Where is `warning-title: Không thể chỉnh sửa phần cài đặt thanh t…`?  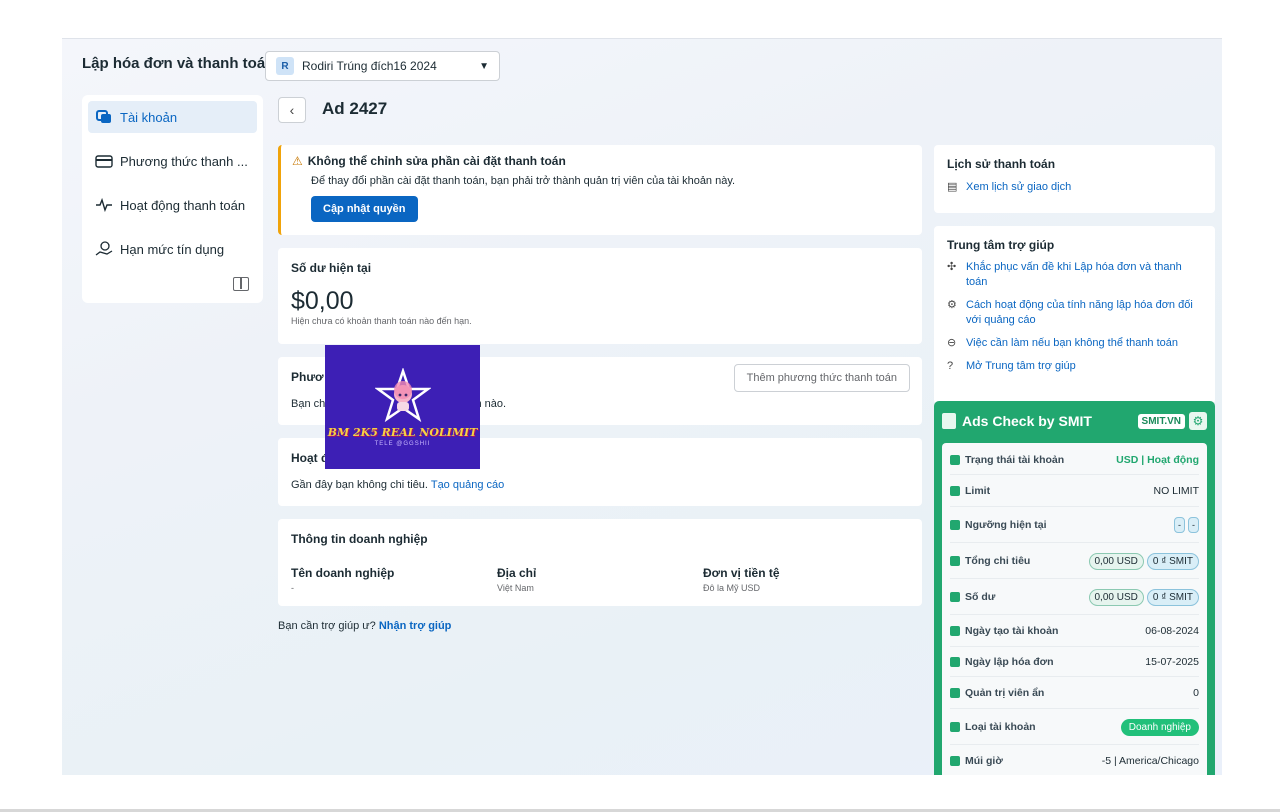 warning-title: Không thể chỉnh sửa phần cài đặt thanh t… is located at coordinates (436, 161).